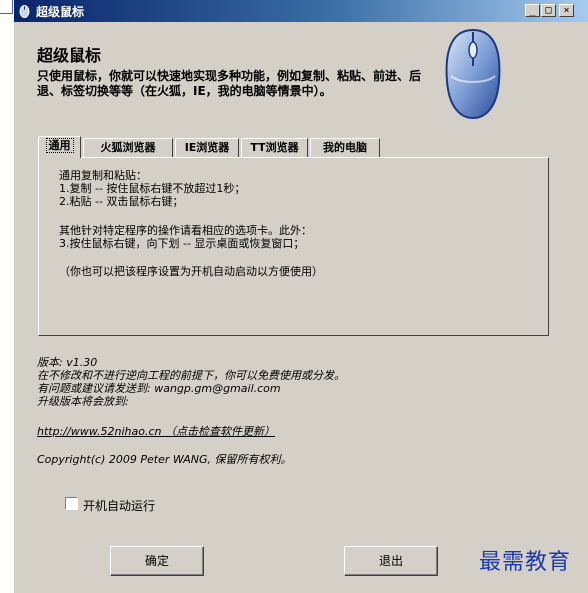 This screenshot has width=588, height=593. I want to click on panel-line: 2.粘贴 -- 双击鼠标右键；, so click(121, 201).